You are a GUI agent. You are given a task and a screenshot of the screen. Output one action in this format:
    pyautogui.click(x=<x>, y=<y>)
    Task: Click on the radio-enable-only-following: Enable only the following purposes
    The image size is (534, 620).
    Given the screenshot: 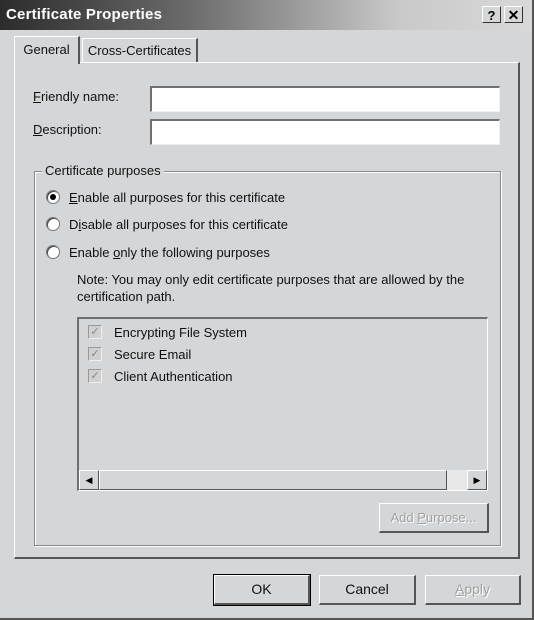 What is the action you would take?
    pyautogui.click(x=158, y=252)
    